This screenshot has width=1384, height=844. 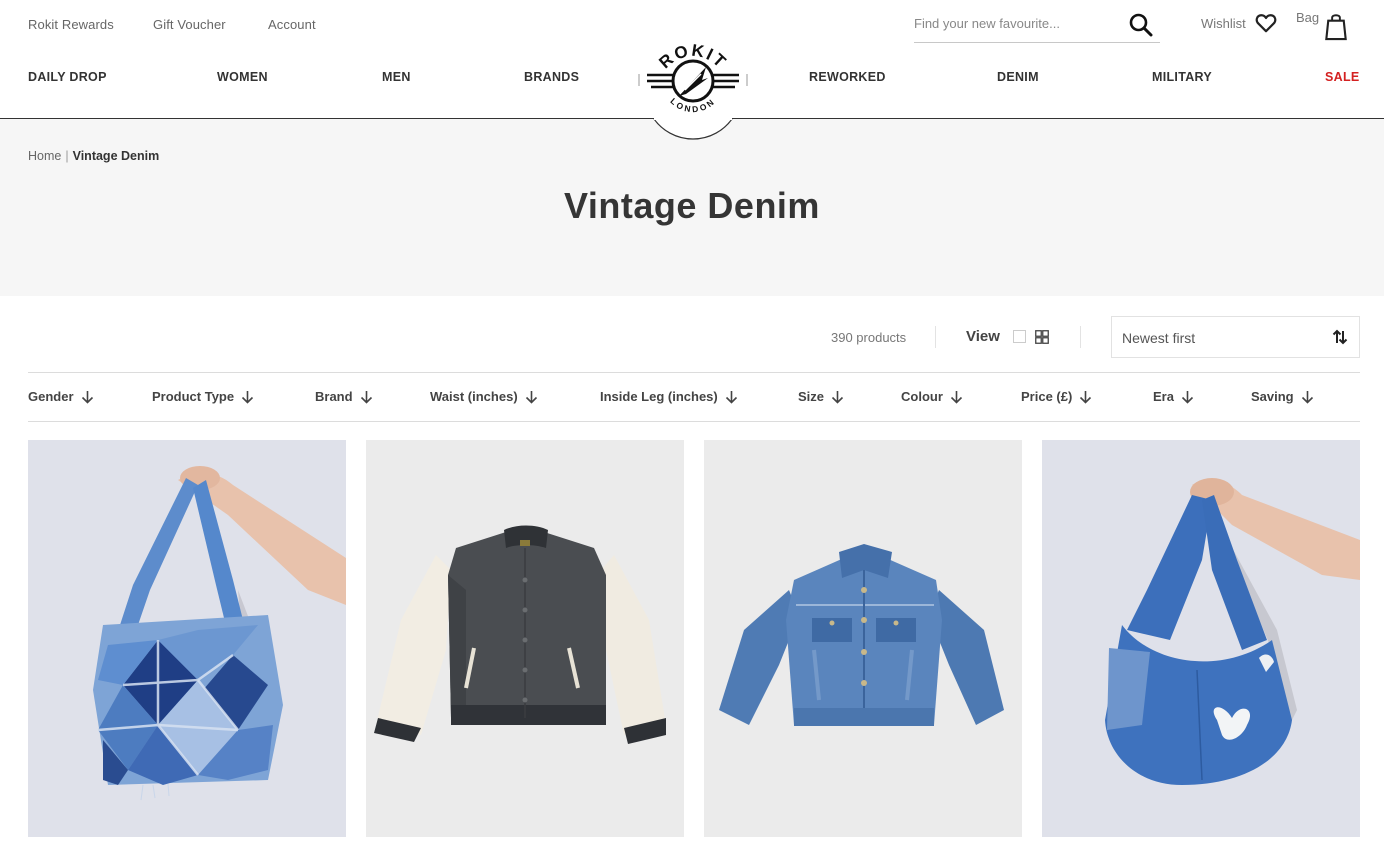 What do you see at coordinates (292, 24) in the screenshot?
I see `account-link: Account` at bounding box center [292, 24].